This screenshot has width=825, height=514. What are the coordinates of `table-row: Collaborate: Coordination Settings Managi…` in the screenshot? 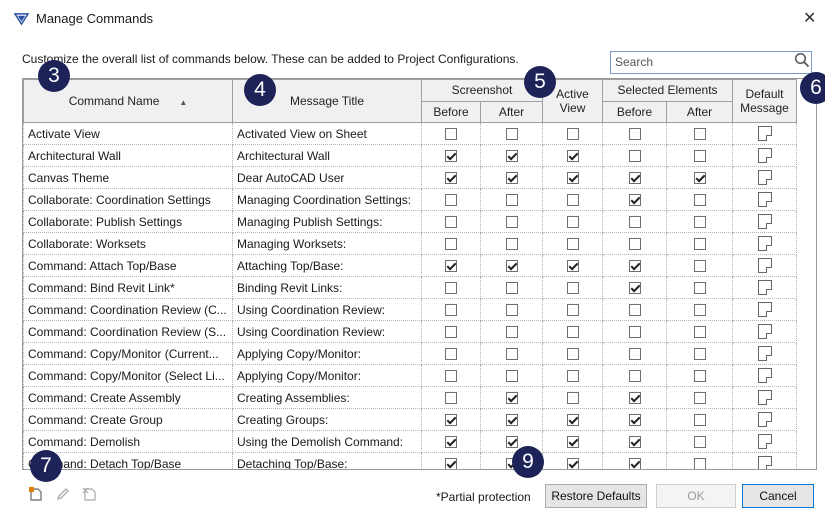 It's located at (410, 199).